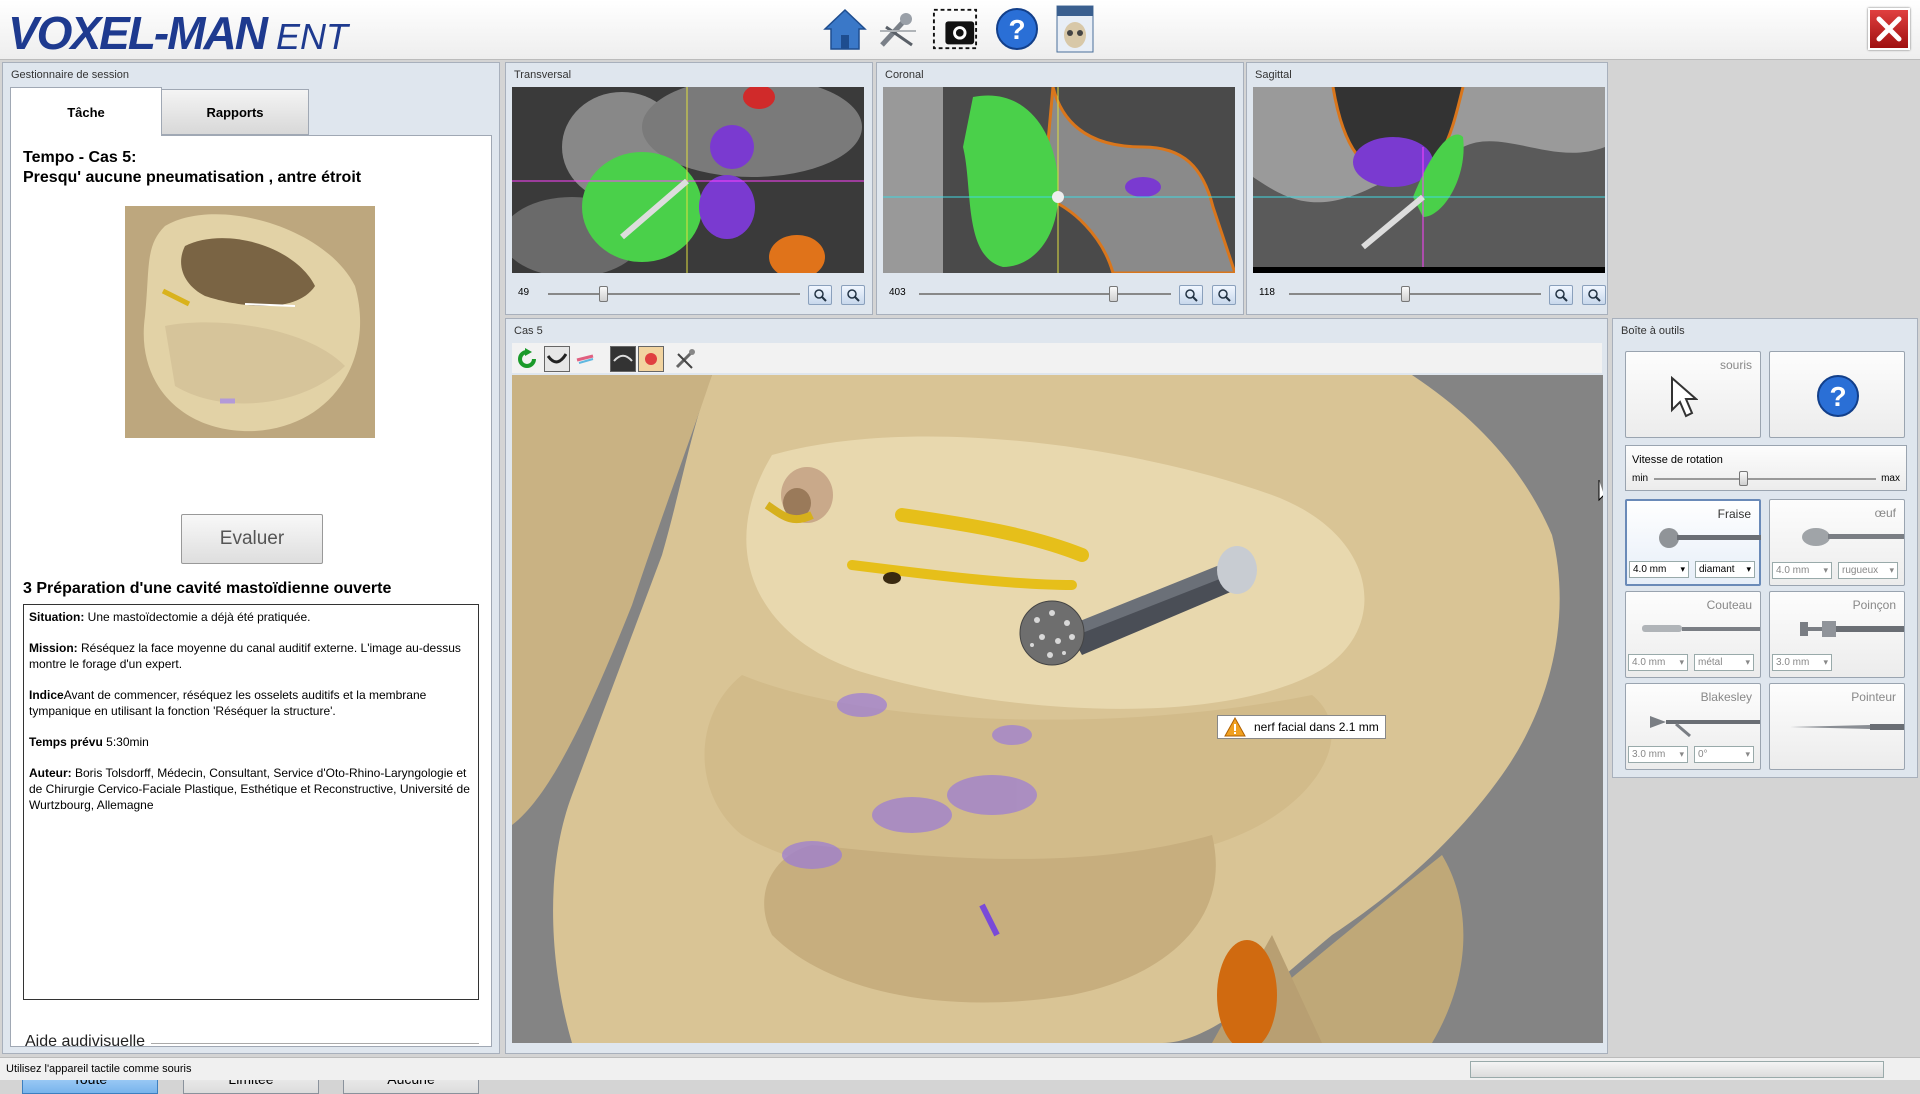 Image resolution: width=1920 pixels, height=1094 pixels. What do you see at coordinates (1640, 478) in the screenshot?
I see `rotation-min: min` at bounding box center [1640, 478].